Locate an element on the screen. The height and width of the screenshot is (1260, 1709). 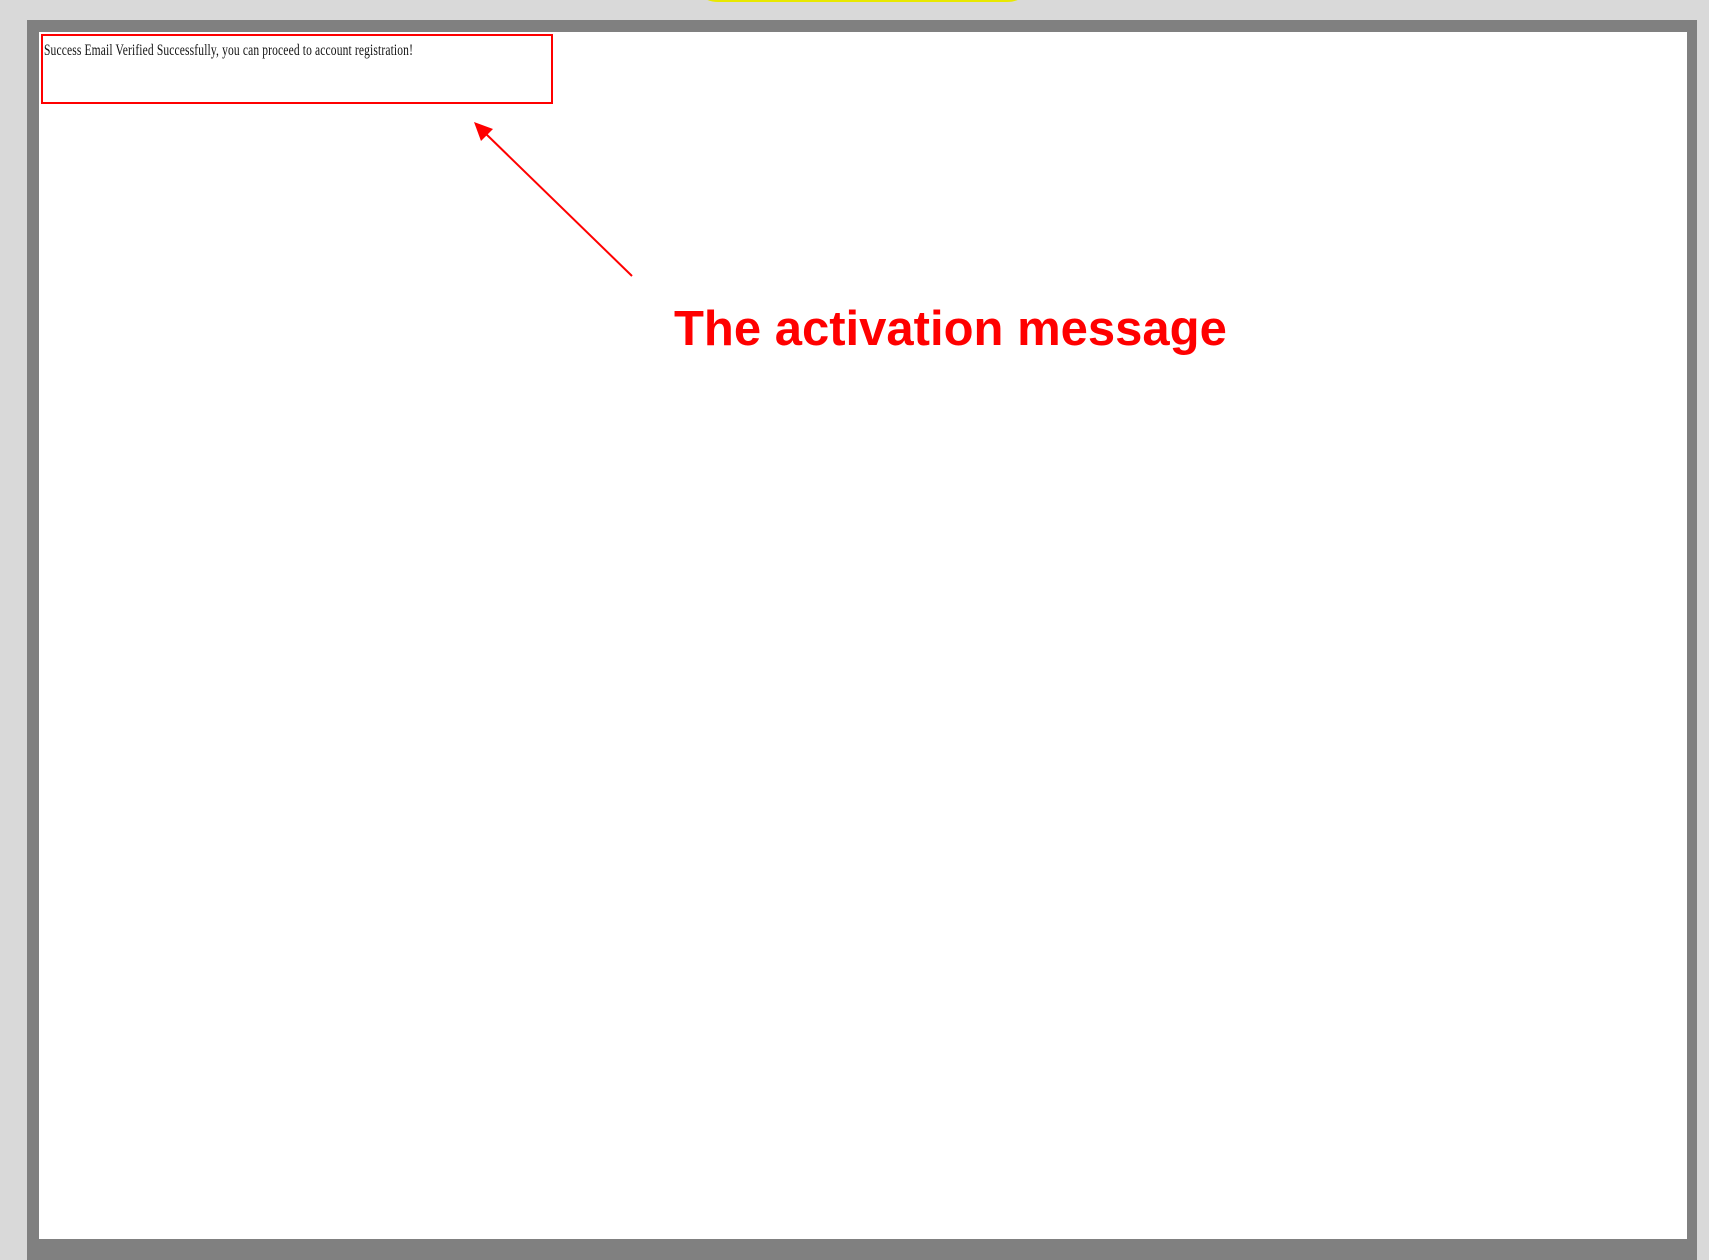
top-tab-decoration is located at coordinates (862, 1).